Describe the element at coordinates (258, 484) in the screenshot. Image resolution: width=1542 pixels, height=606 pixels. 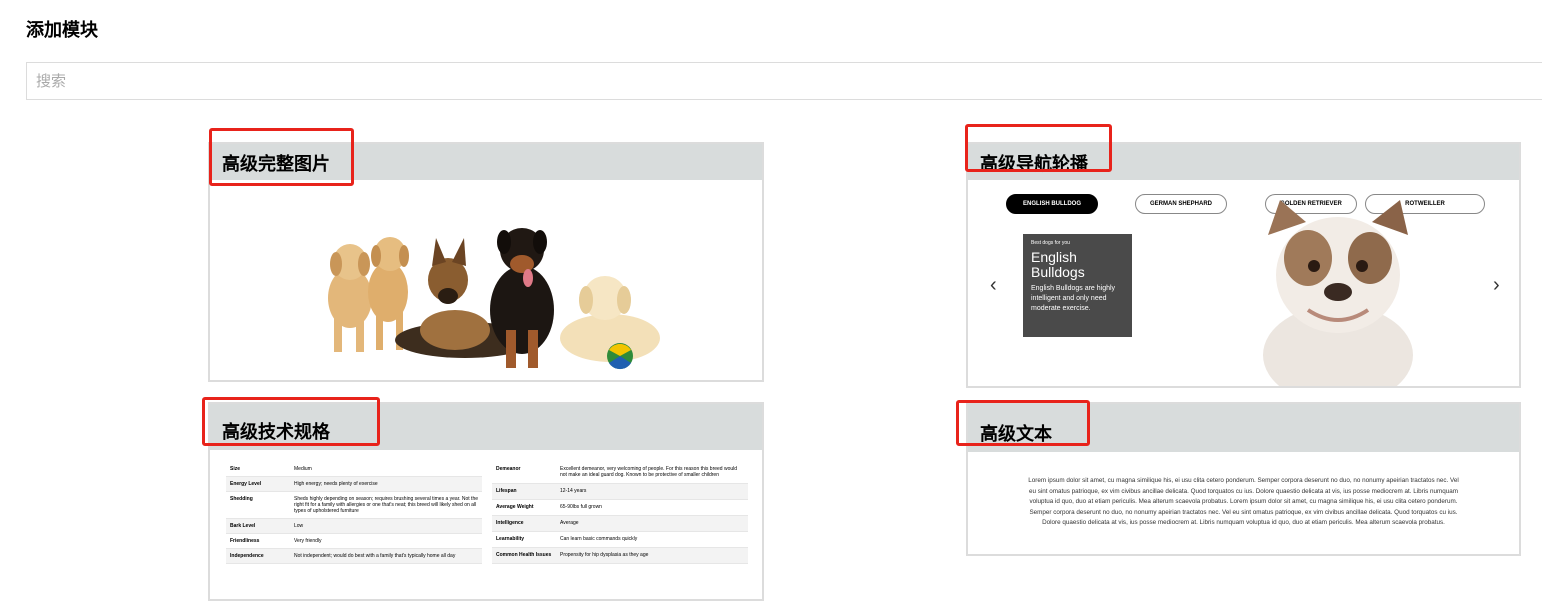
I see `spec-key: Energy Level` at that location.